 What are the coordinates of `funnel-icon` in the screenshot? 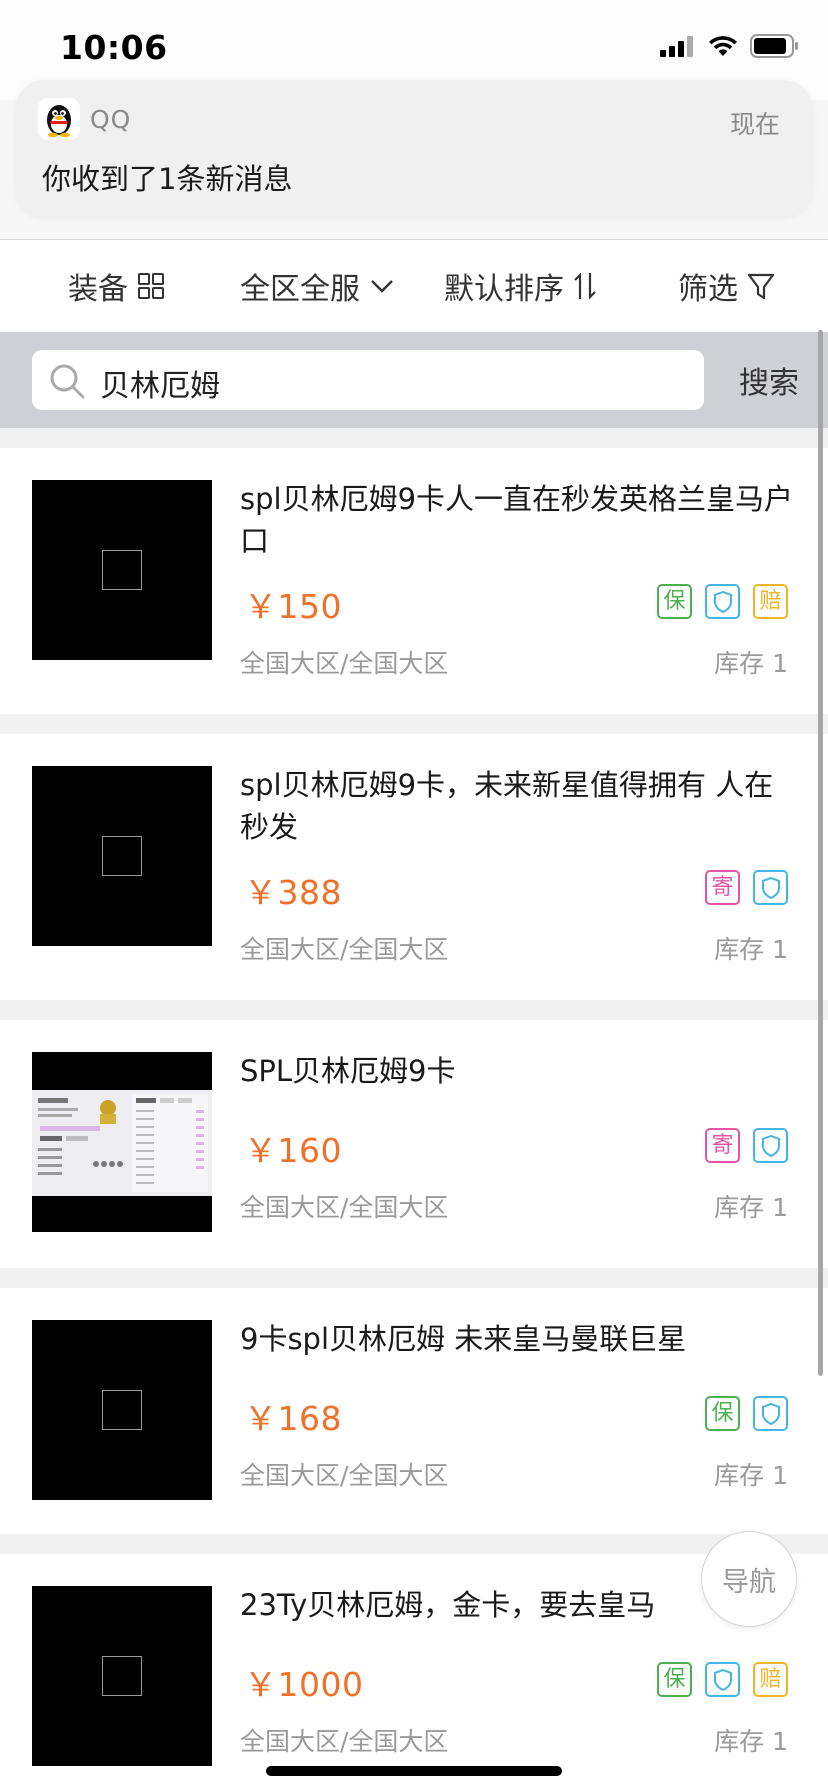 It's located at (761, 286).